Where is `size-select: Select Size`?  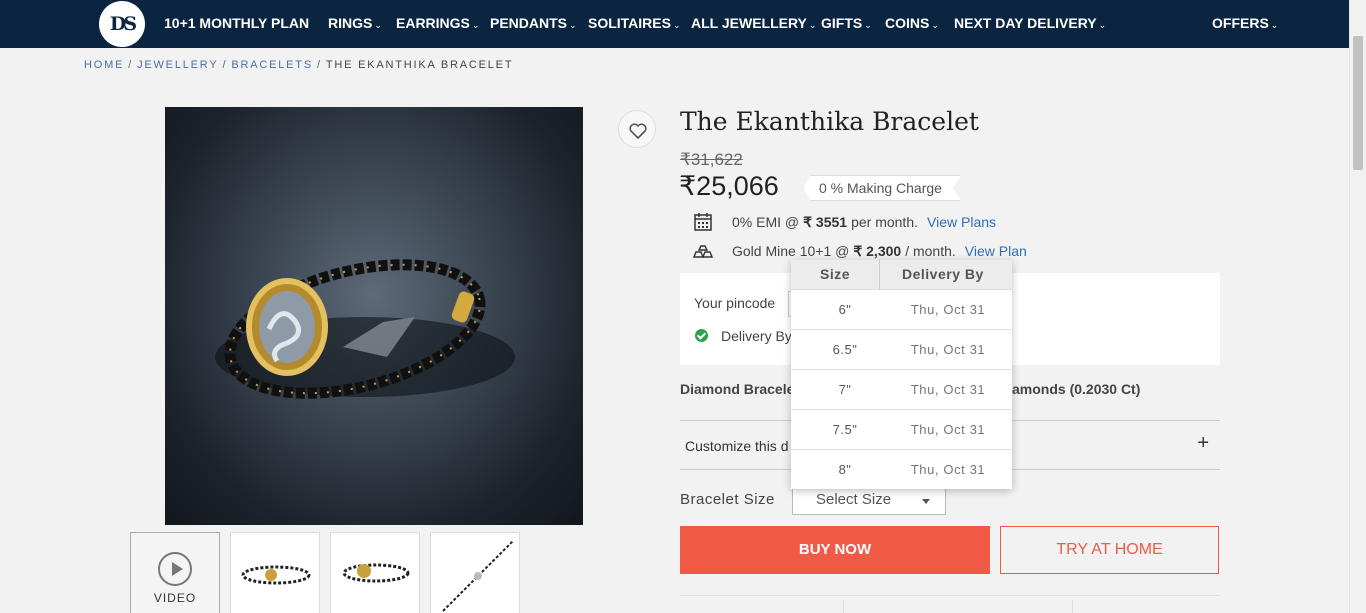
size-select: Select Size is located at coordinates (869, 501).